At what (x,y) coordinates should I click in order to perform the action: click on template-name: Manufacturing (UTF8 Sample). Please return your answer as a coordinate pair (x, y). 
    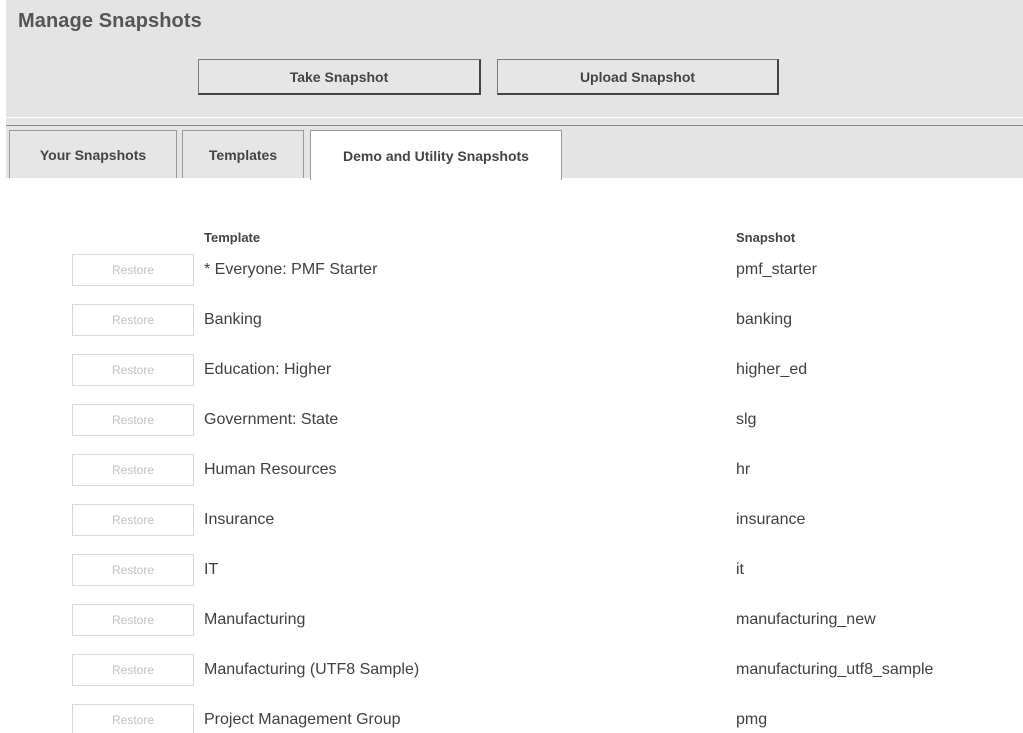
    Looking at the image, I should click on (312, 669).